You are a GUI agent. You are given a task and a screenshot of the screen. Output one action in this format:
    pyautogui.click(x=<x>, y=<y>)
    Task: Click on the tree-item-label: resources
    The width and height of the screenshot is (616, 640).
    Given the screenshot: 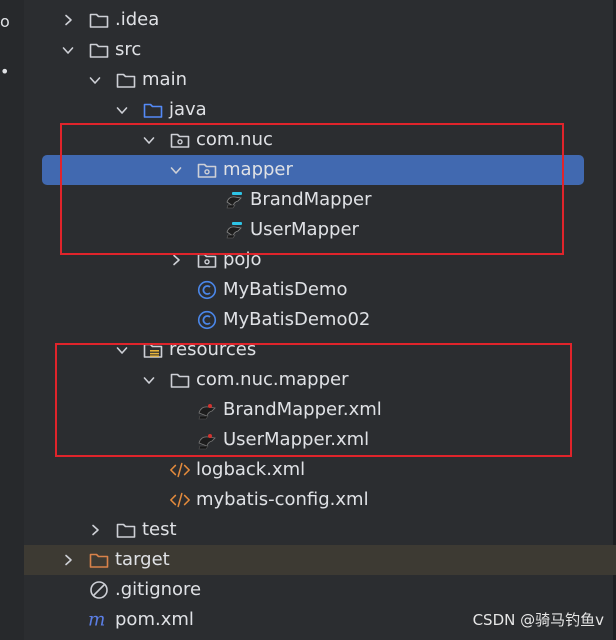 What is the action you would take?
    pyautogui.click(x=213, y=349)
    